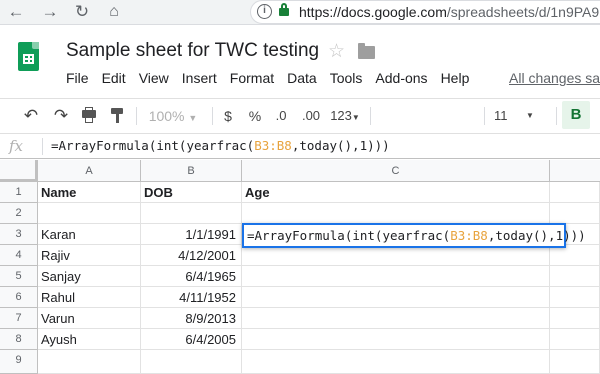 This screenshot has width=600, height=374. I want to click on cell-d7, so click(575, 318).